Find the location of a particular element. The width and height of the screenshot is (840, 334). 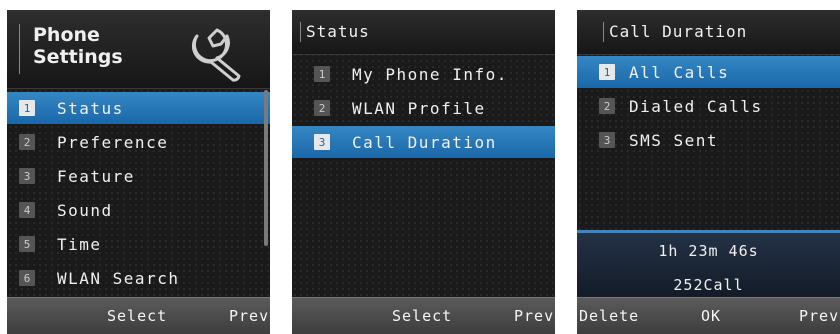

page-title: Call Duration is located at coordinates (678, 31).